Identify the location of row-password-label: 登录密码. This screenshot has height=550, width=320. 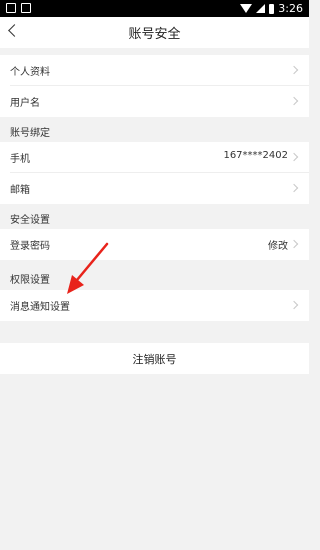
(30, 246).